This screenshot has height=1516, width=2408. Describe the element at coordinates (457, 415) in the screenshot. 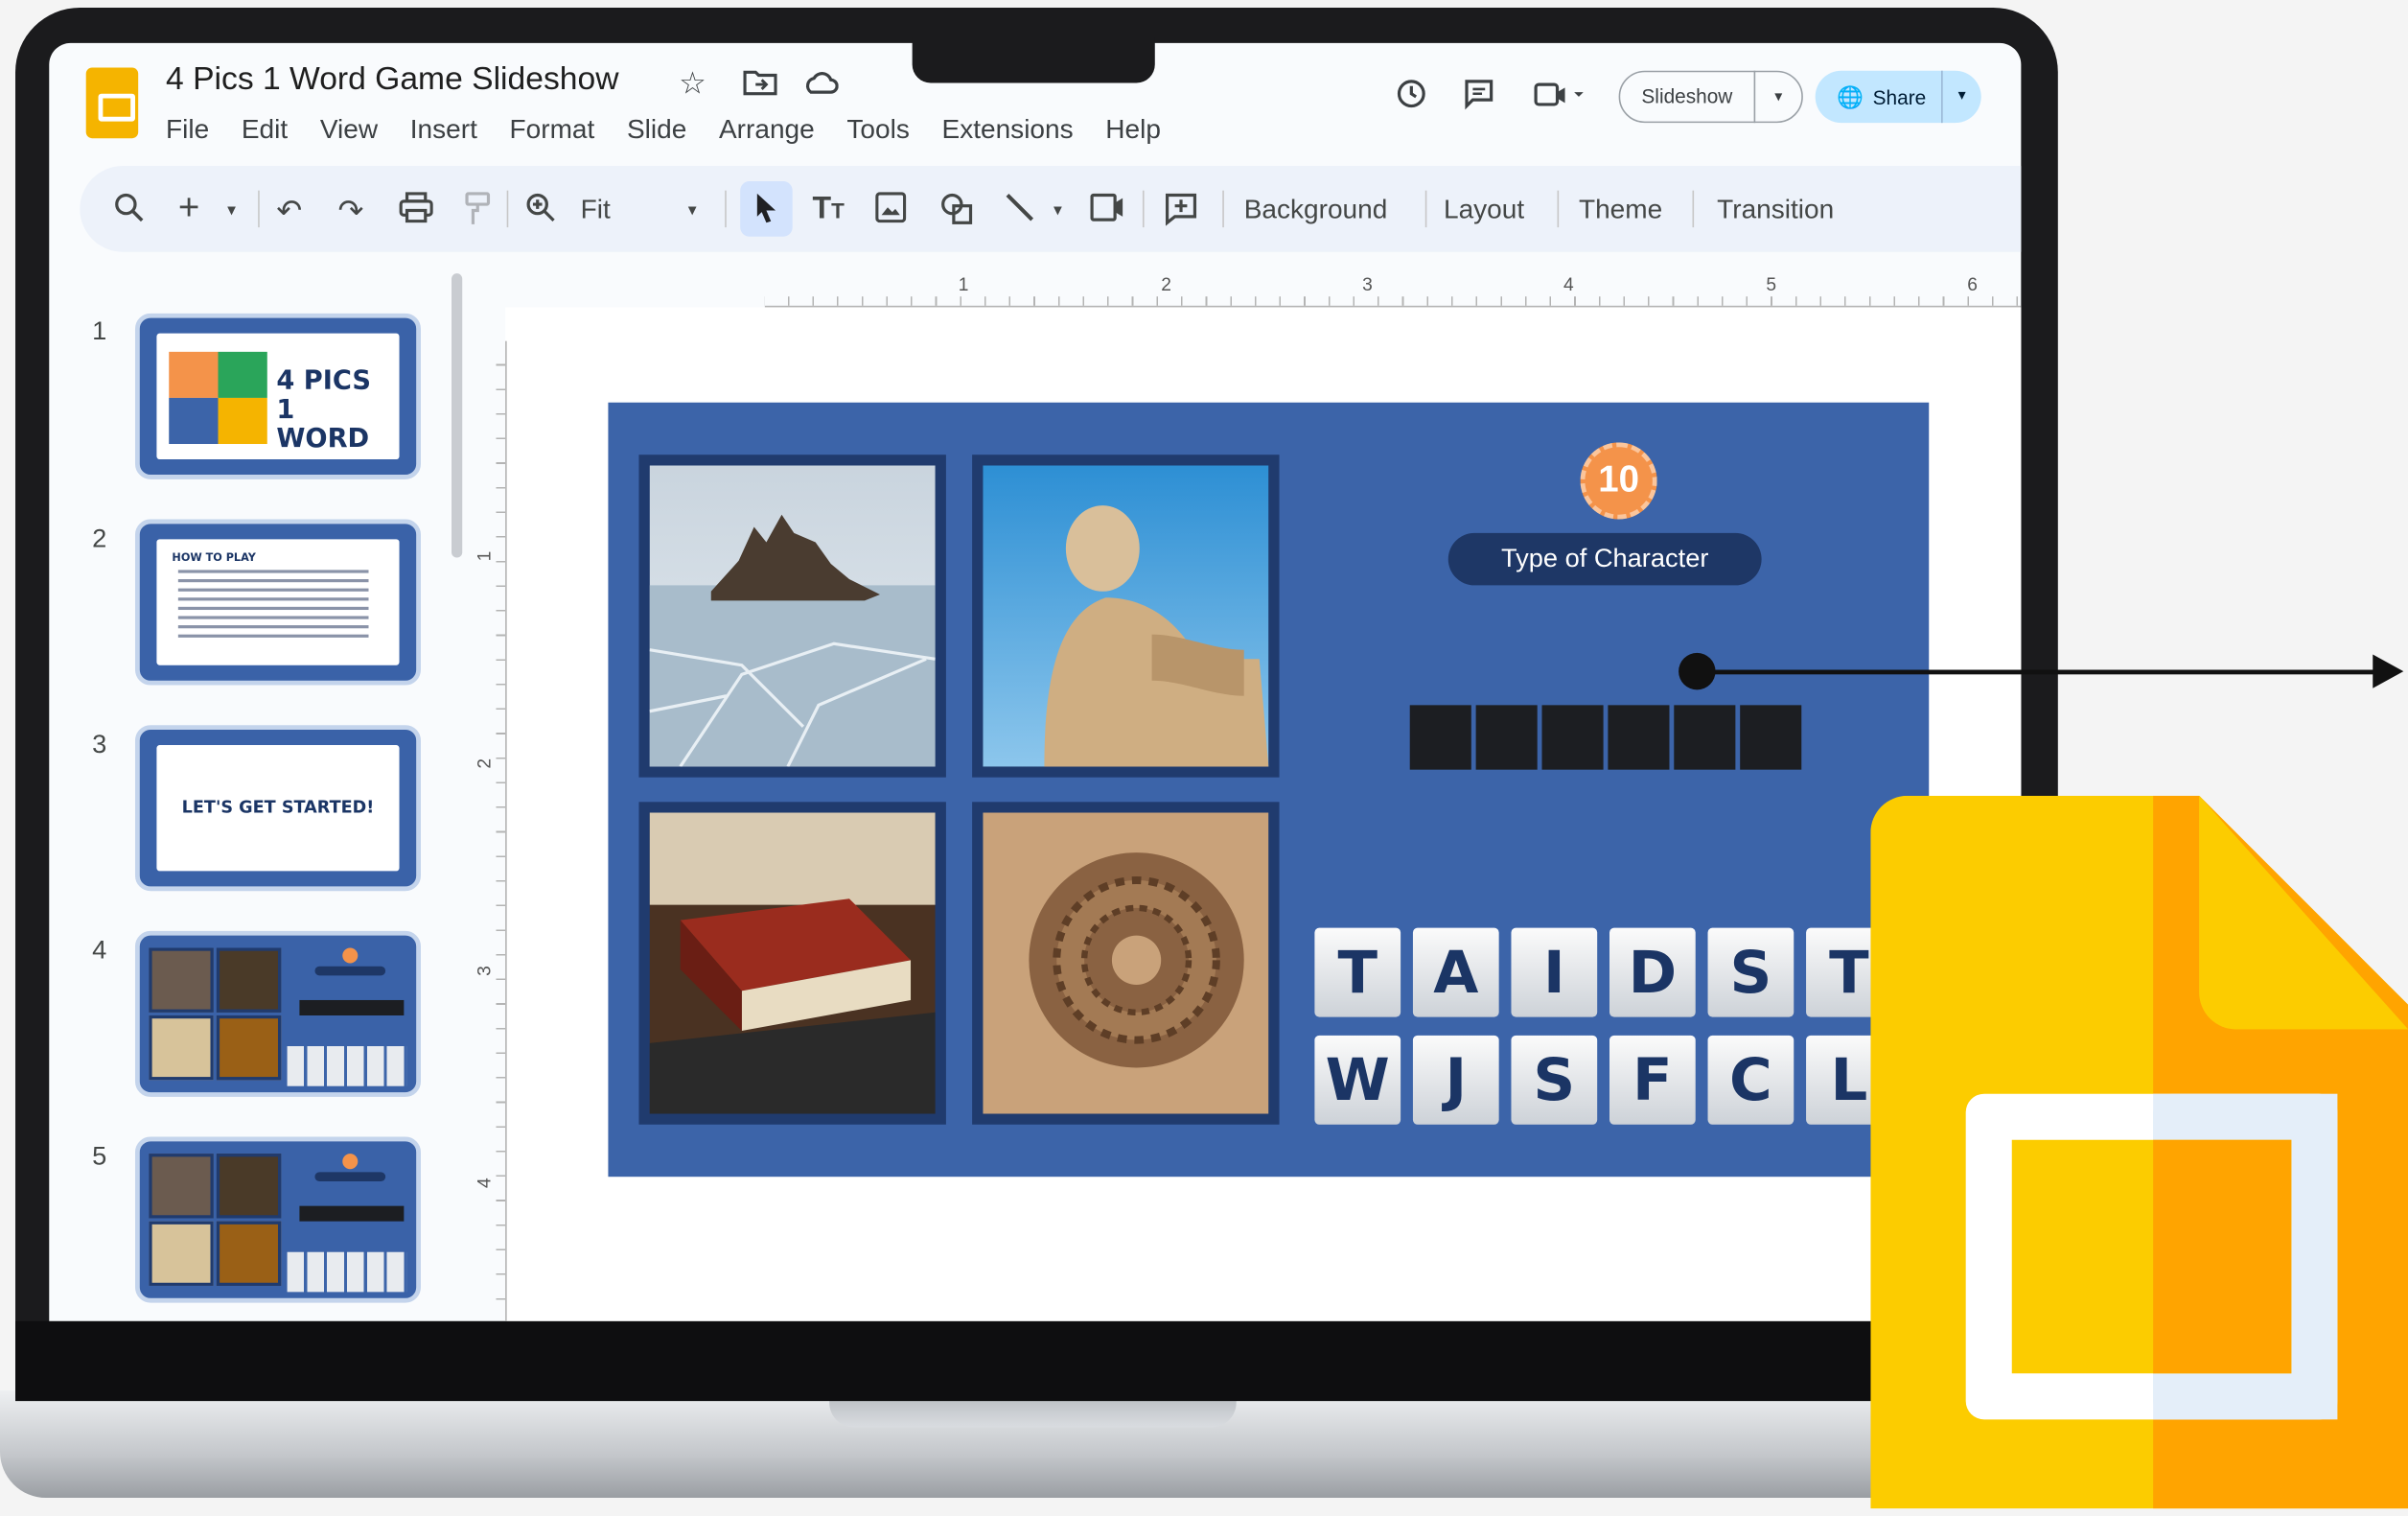

I see `filmstrip-scrollbar` at that location.